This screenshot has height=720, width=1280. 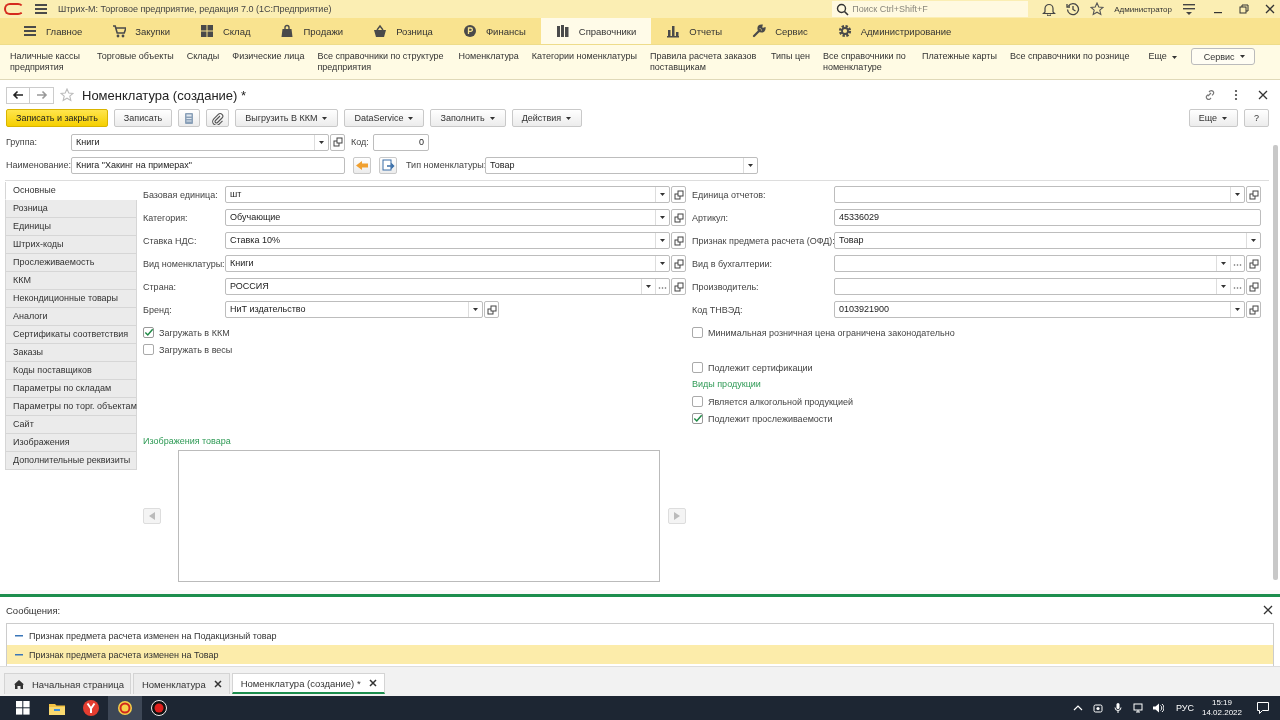 I want to click on page-tab: Штрих-коды, so click(x=71, y=245).